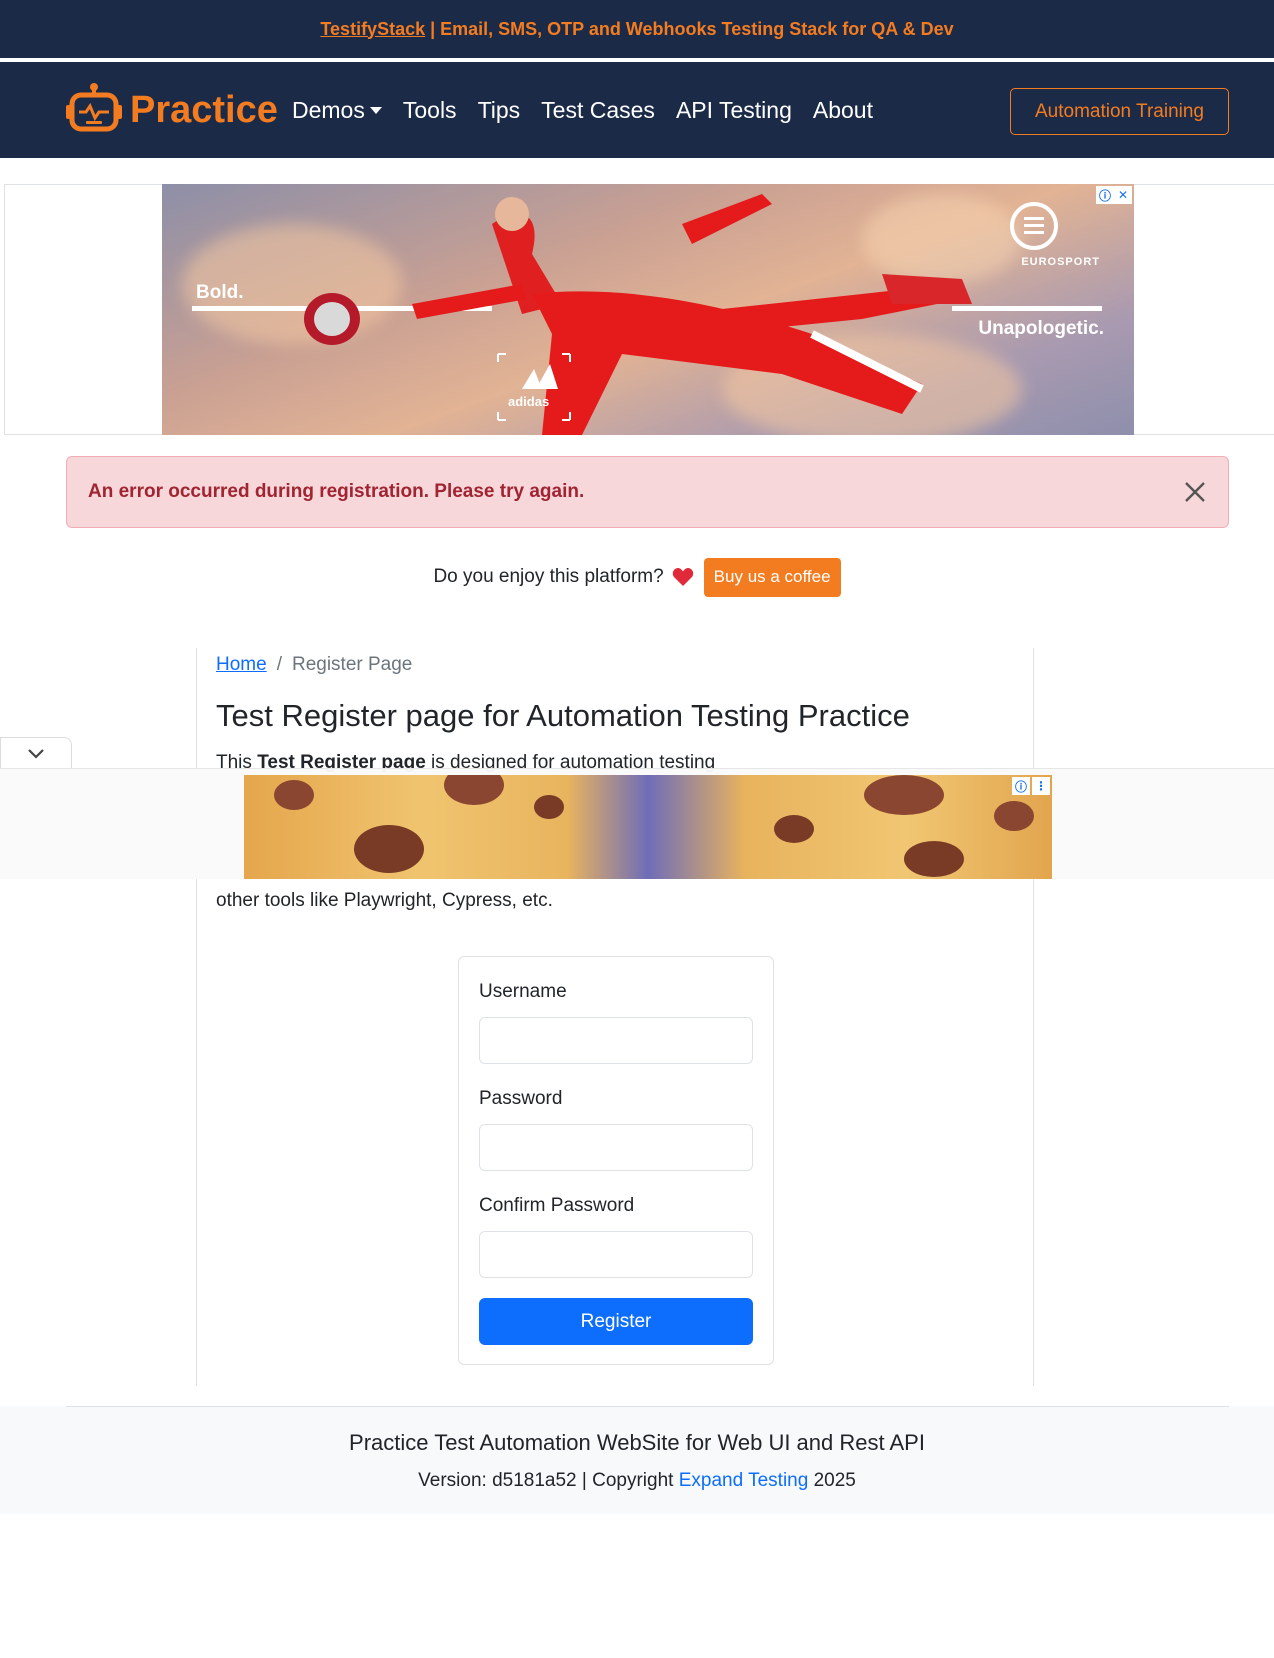 The height and width of the screenshot is (1658, 1274). I want to click on register-button: Register, so click(616, 1321).